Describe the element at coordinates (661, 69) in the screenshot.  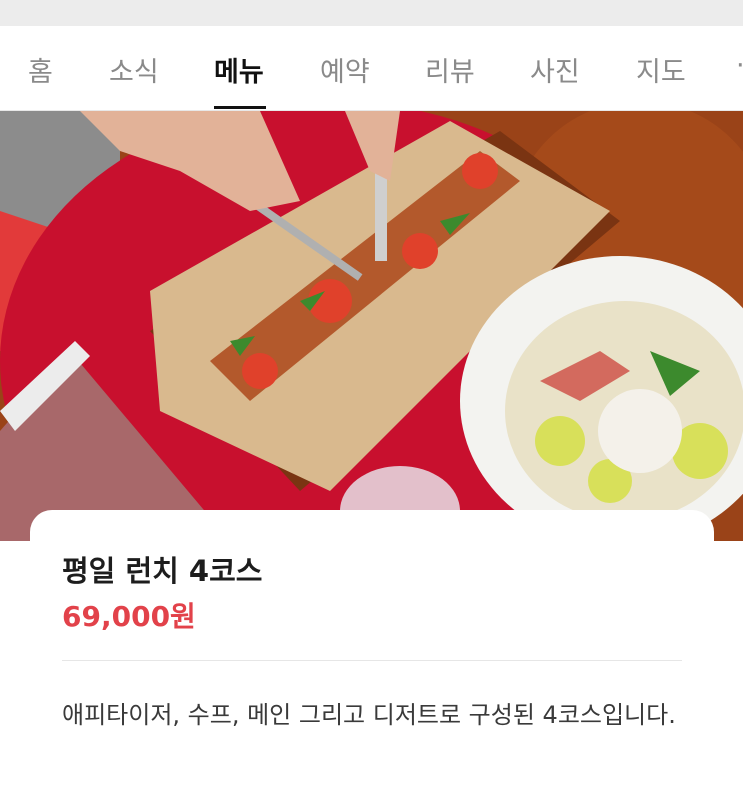
I see `tab-map: 지도` at that location.